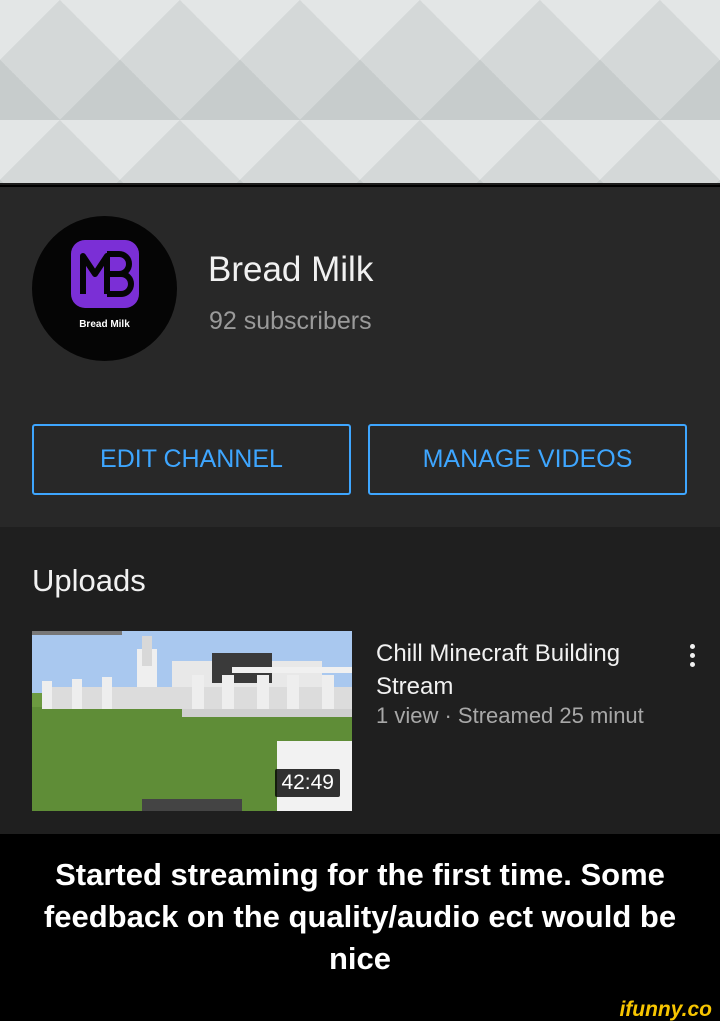  I want to click on more-vertical-icon, so click(692, 656).